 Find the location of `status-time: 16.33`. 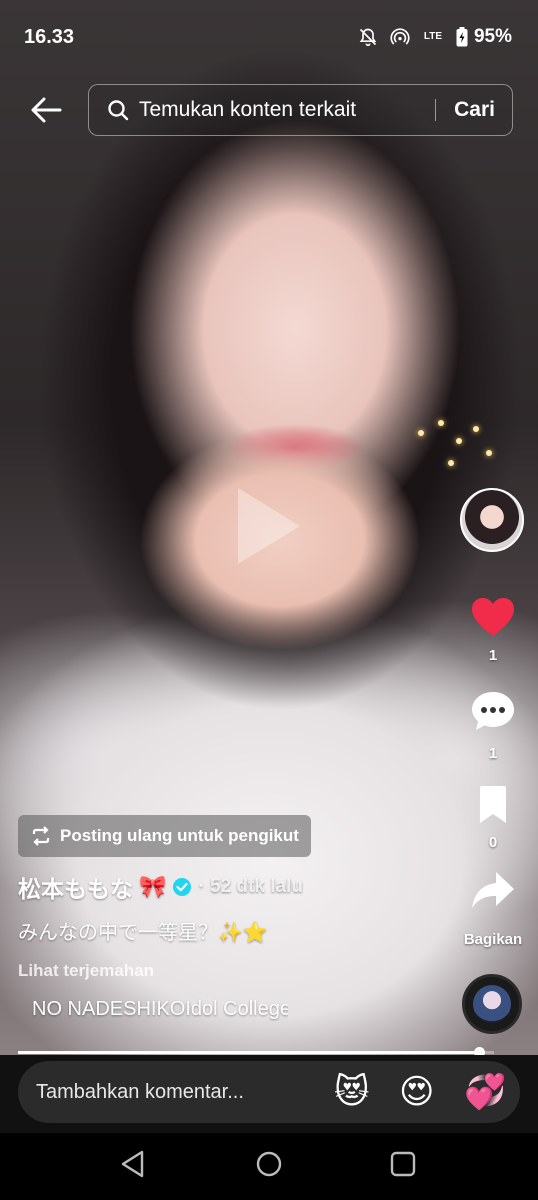

status-time: 16.33 is located at coordinates (49, 37).